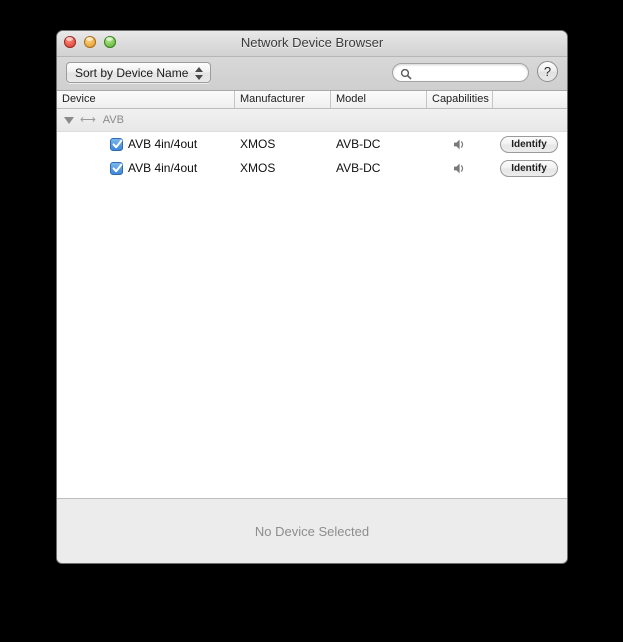 The width and height of the screenshot is (623, 642). What do you see at coordinates (69, 120) in the screenshot?
I see `triangle-down-icon` at bounding box center [69, 120].